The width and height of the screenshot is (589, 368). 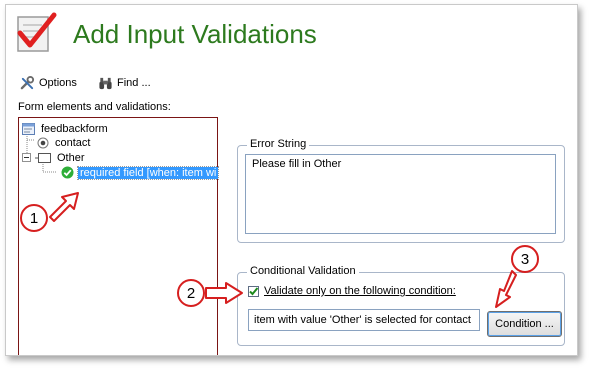 What do you see at coordinates (34, 218) in the screenshot?
I see `callout-1: 1` at bounding box center [34, 218].